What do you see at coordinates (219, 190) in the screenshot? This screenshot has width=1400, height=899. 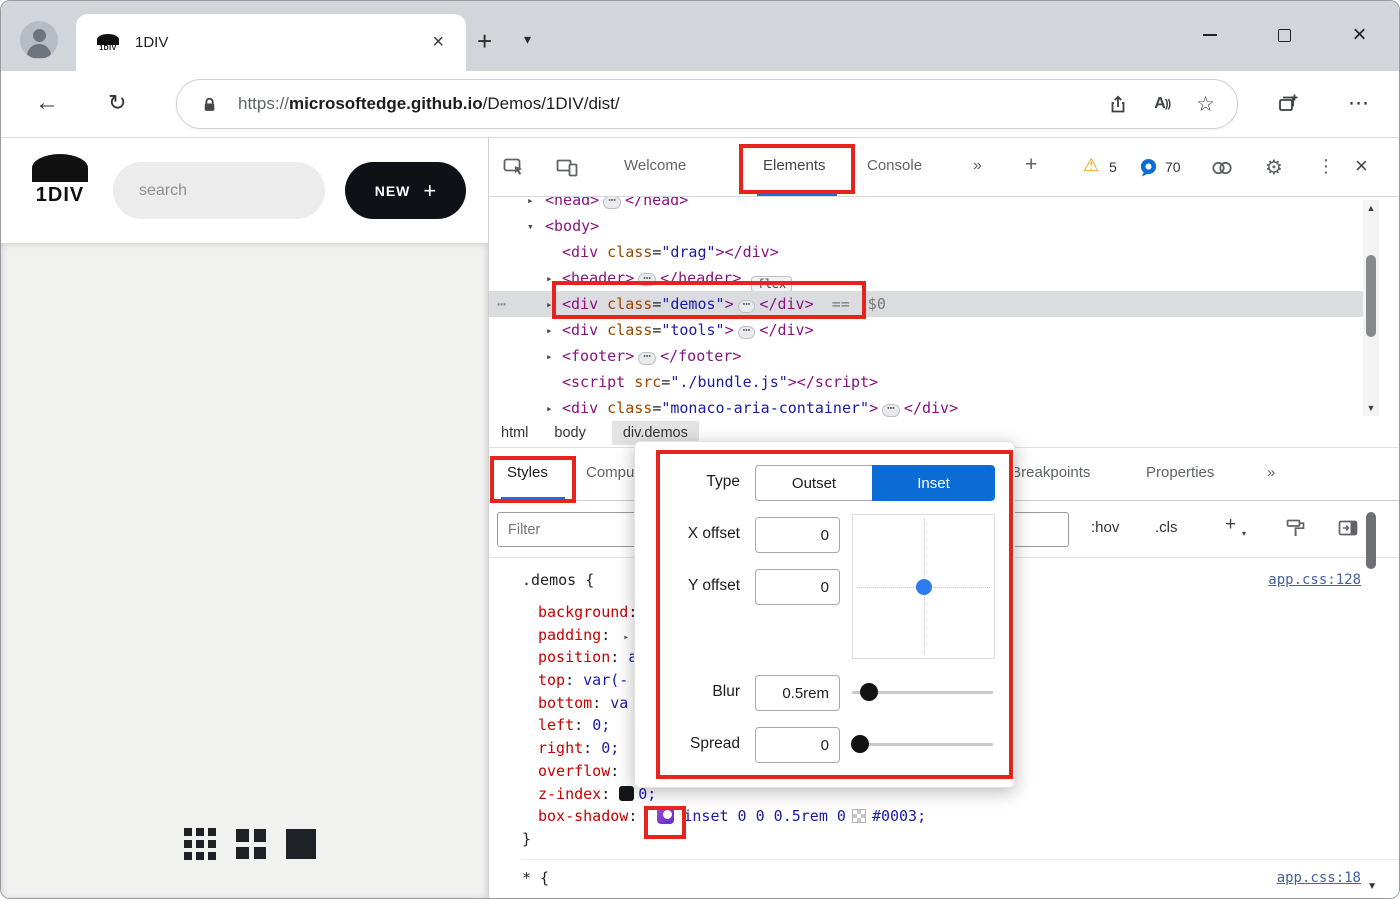 I see `search-input` at bounding box center [219, 190].